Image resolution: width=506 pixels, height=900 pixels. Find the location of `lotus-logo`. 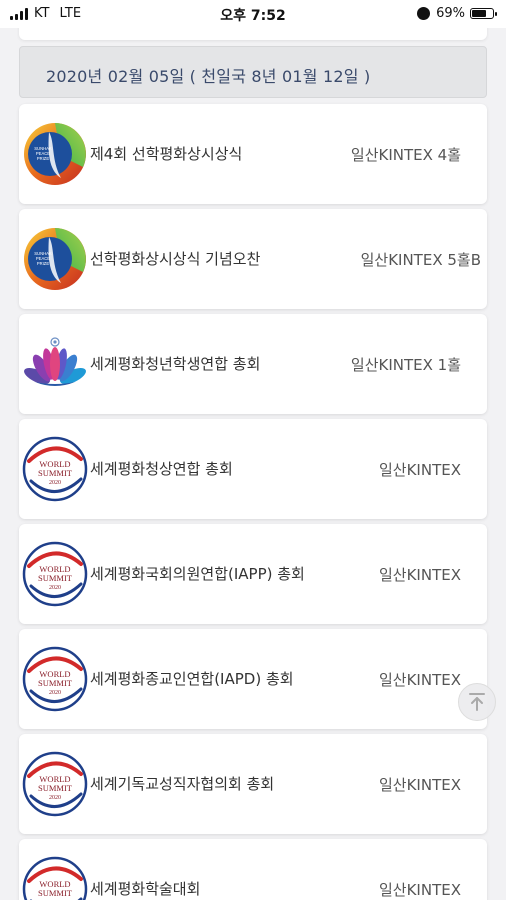

lotus-logo is located at coordinates (55, 364).